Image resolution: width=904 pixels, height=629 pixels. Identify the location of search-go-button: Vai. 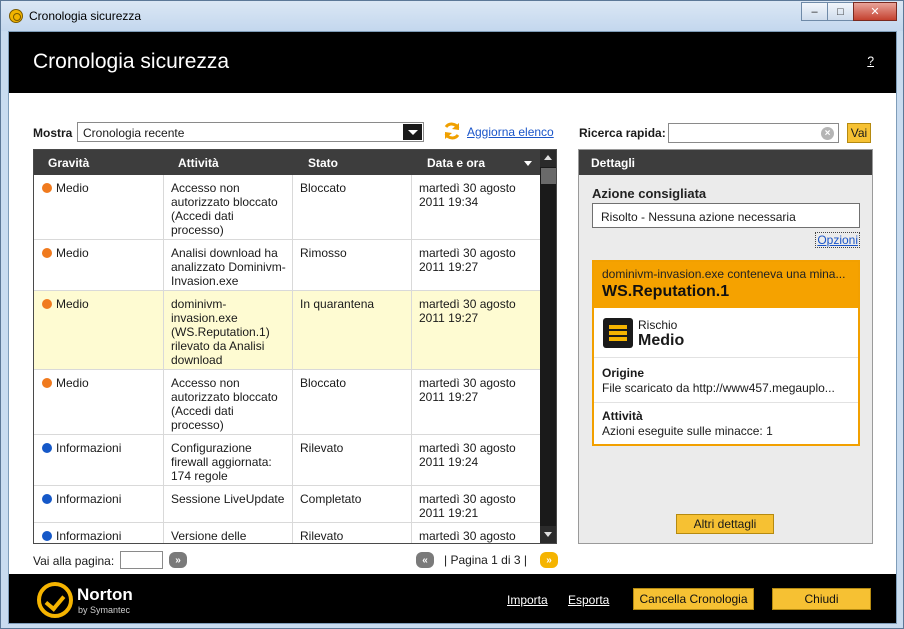
(859, 133).